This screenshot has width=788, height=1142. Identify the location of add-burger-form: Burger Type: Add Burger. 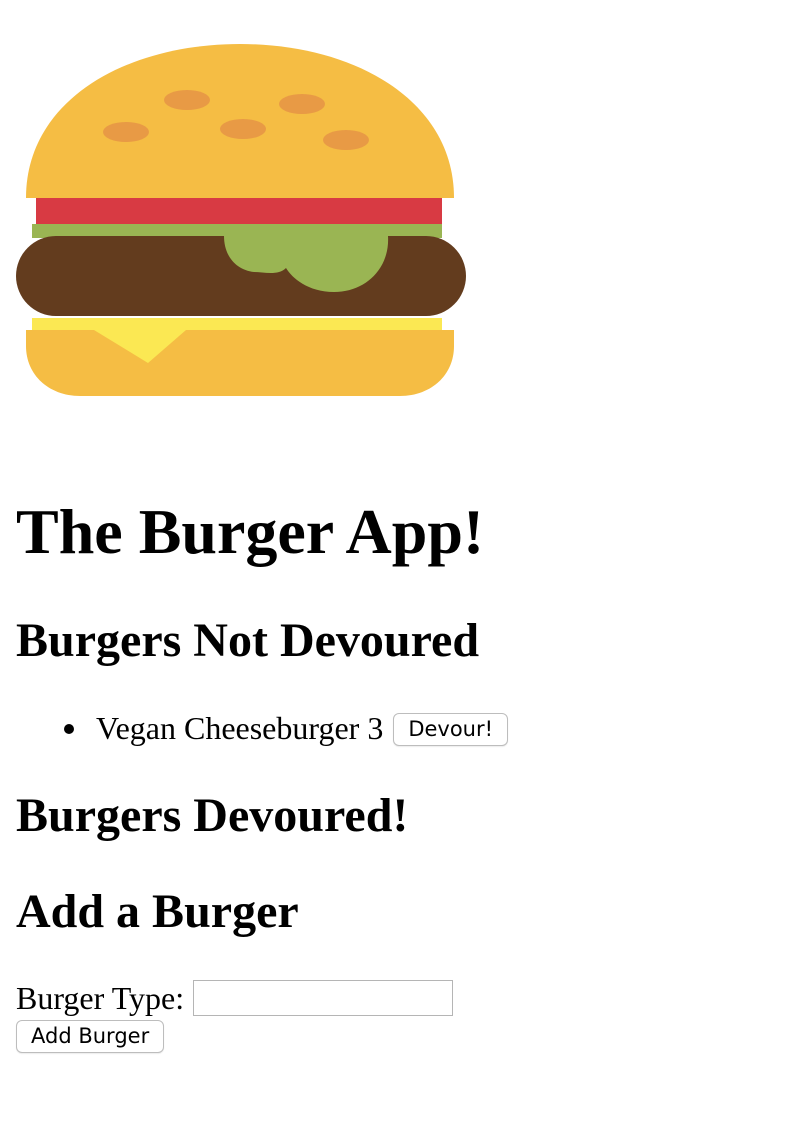
(316, 1015).